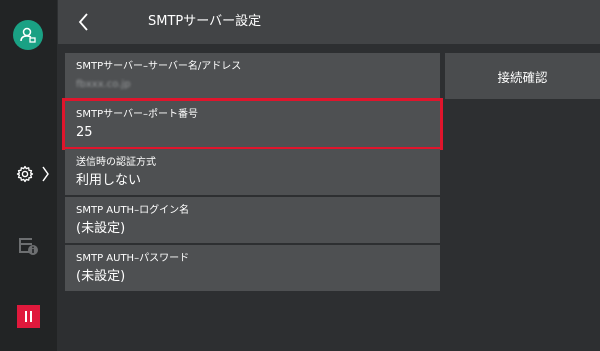 Image resolution: width=600 pixels, height=351 pixels. What do you see at coordinates (252, 220) in the screenshot?
I see `list-item-smtp-auth-login: SMTP AUTH–ログイン名 (未設定)` at bounding box center [252, 220].